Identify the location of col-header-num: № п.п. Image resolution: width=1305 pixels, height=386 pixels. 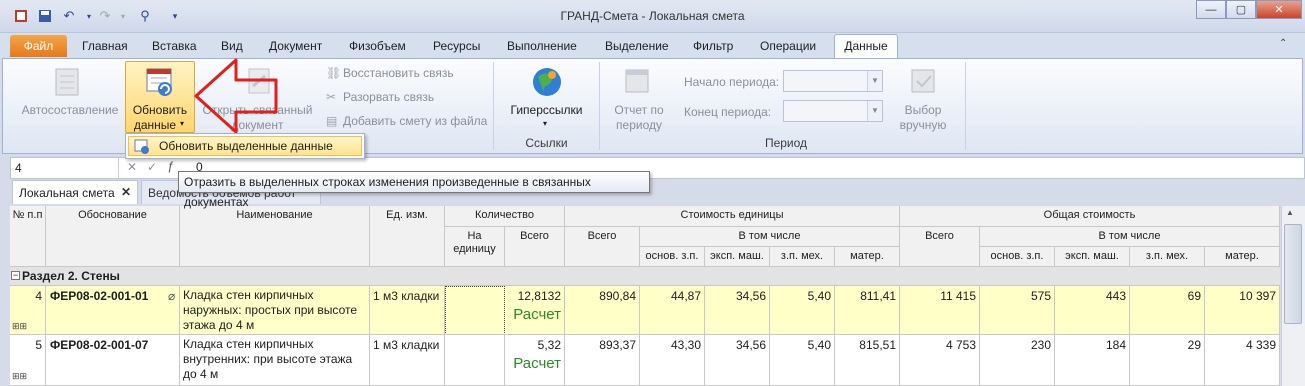
(28, 236).